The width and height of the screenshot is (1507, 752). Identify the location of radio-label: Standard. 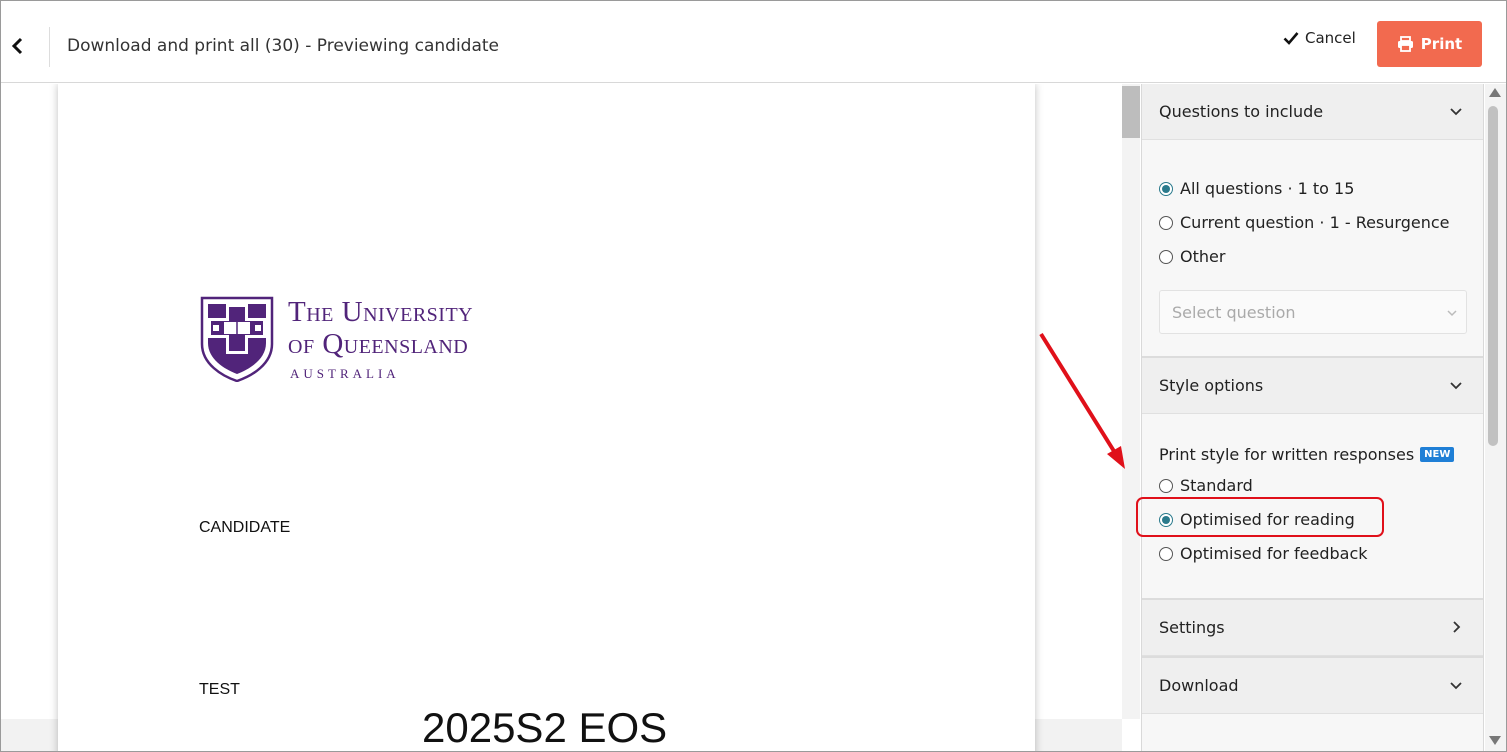
(1216, 485).